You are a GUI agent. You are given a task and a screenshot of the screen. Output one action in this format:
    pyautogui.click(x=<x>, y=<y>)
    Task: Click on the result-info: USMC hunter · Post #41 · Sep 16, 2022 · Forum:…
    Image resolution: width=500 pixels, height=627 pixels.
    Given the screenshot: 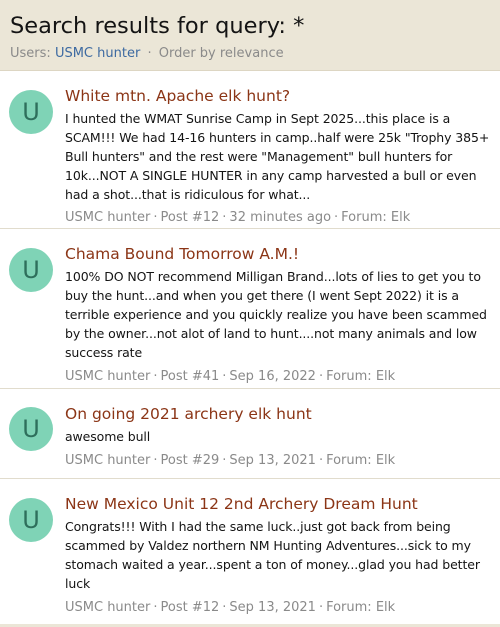 What is the action you would take?
    pyautogui.click(x=230, y=376)
    